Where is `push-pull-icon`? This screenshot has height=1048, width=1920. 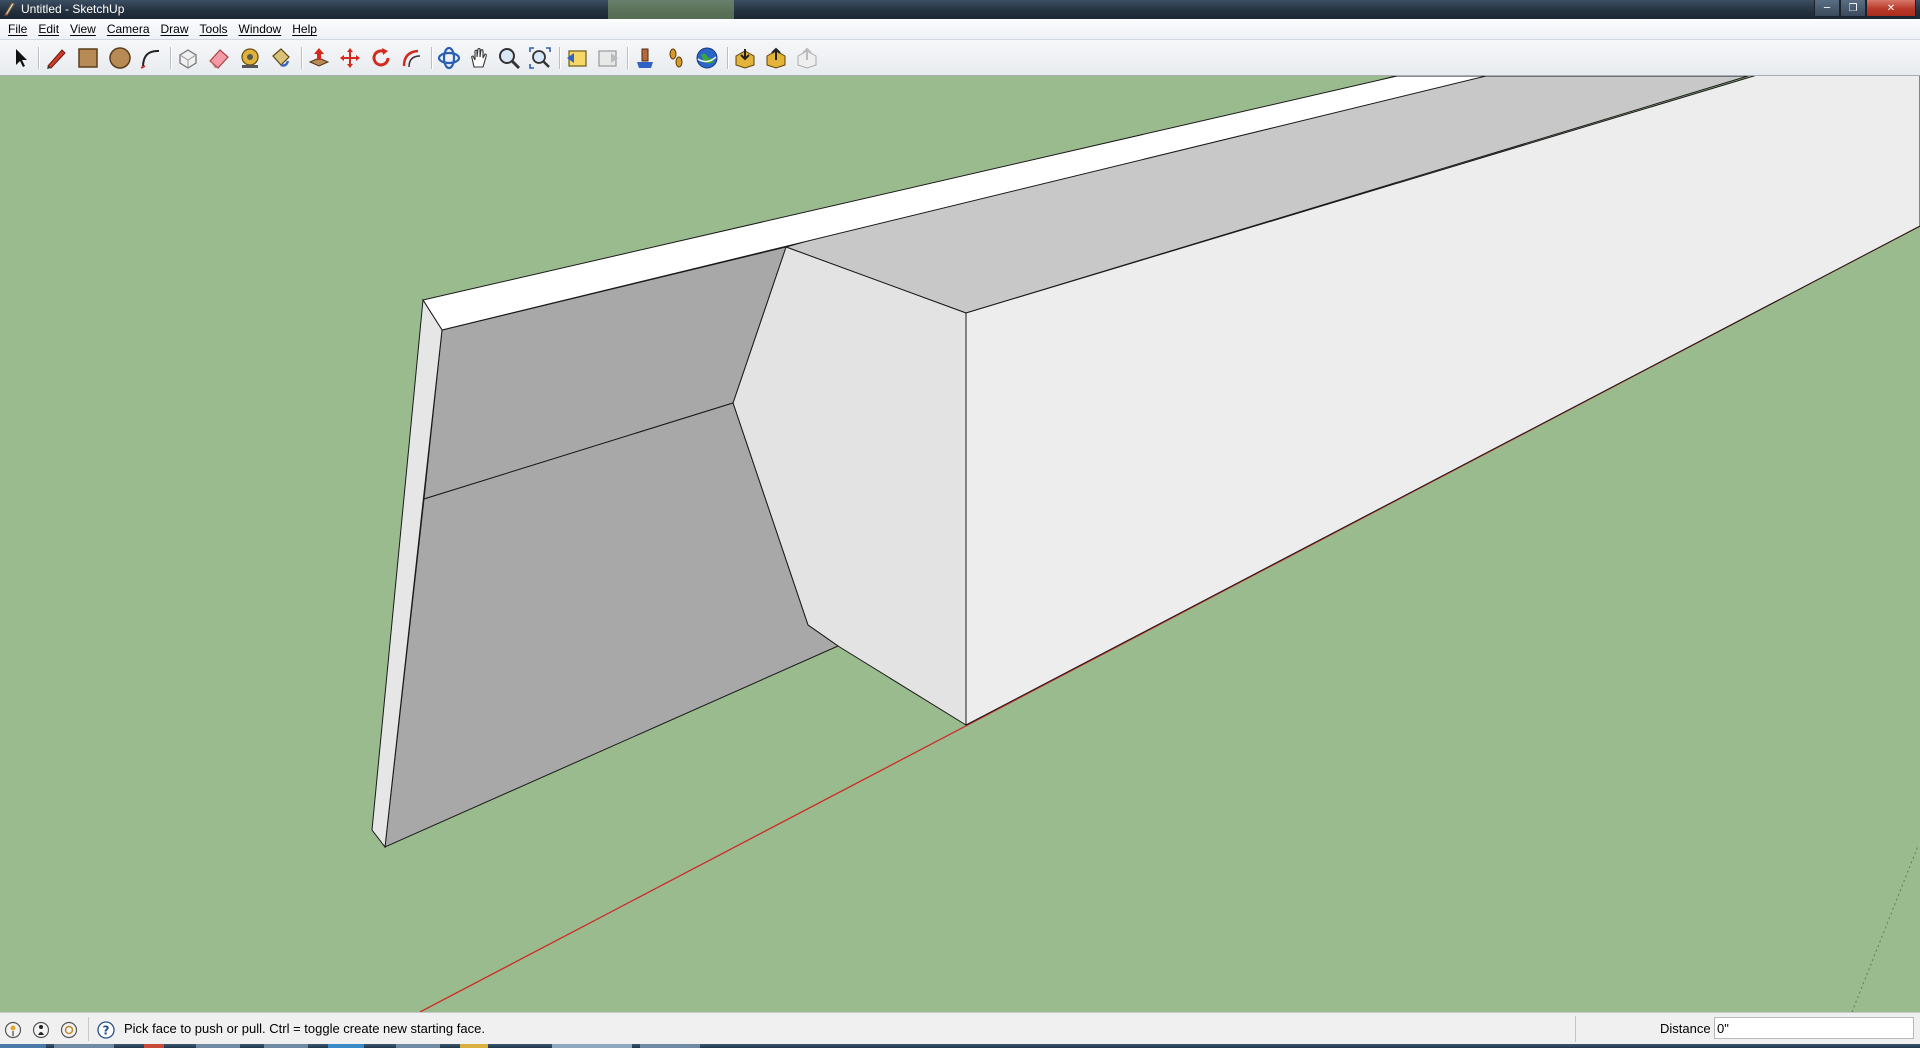 push-pull-icon is located at coordinates (319, 57).